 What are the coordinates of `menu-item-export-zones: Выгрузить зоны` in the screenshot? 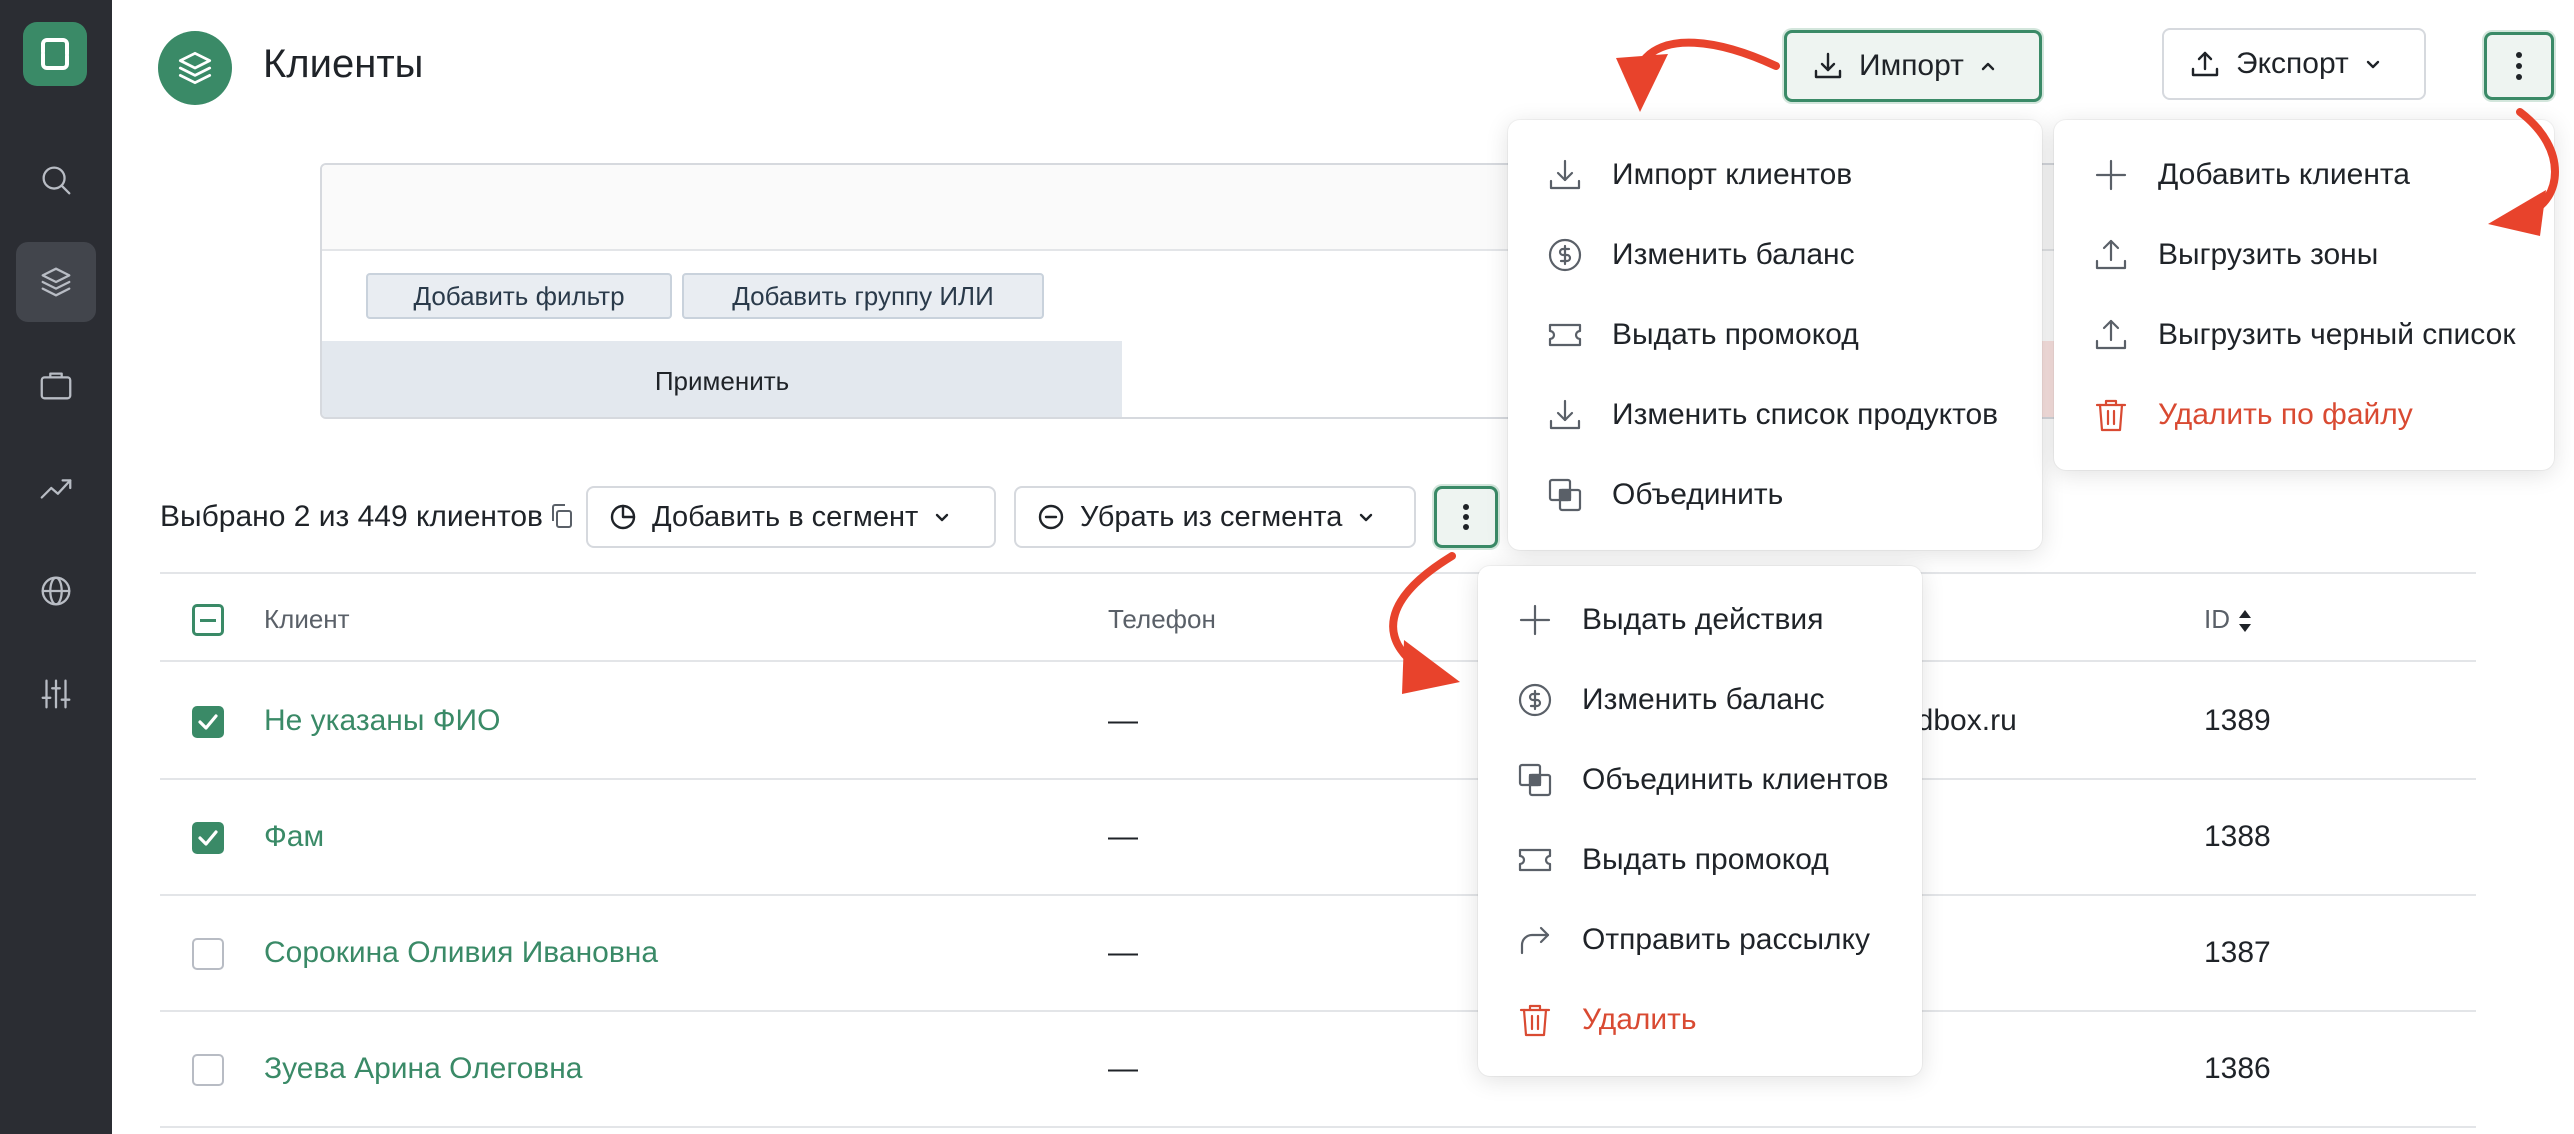 It's located at (2304, 255).